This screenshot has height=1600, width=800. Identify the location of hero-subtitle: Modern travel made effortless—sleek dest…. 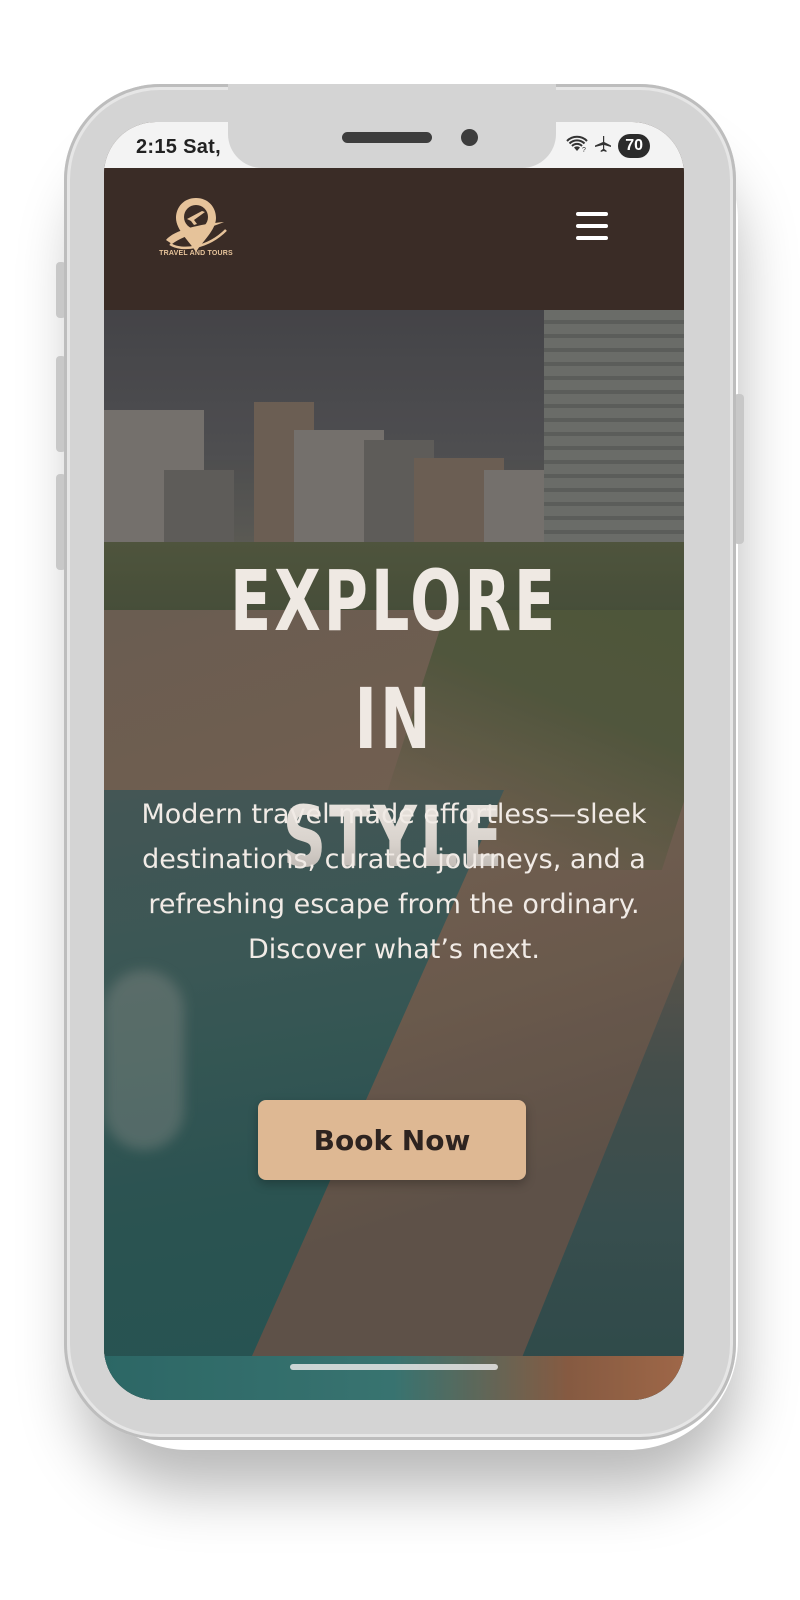
(394, 882).